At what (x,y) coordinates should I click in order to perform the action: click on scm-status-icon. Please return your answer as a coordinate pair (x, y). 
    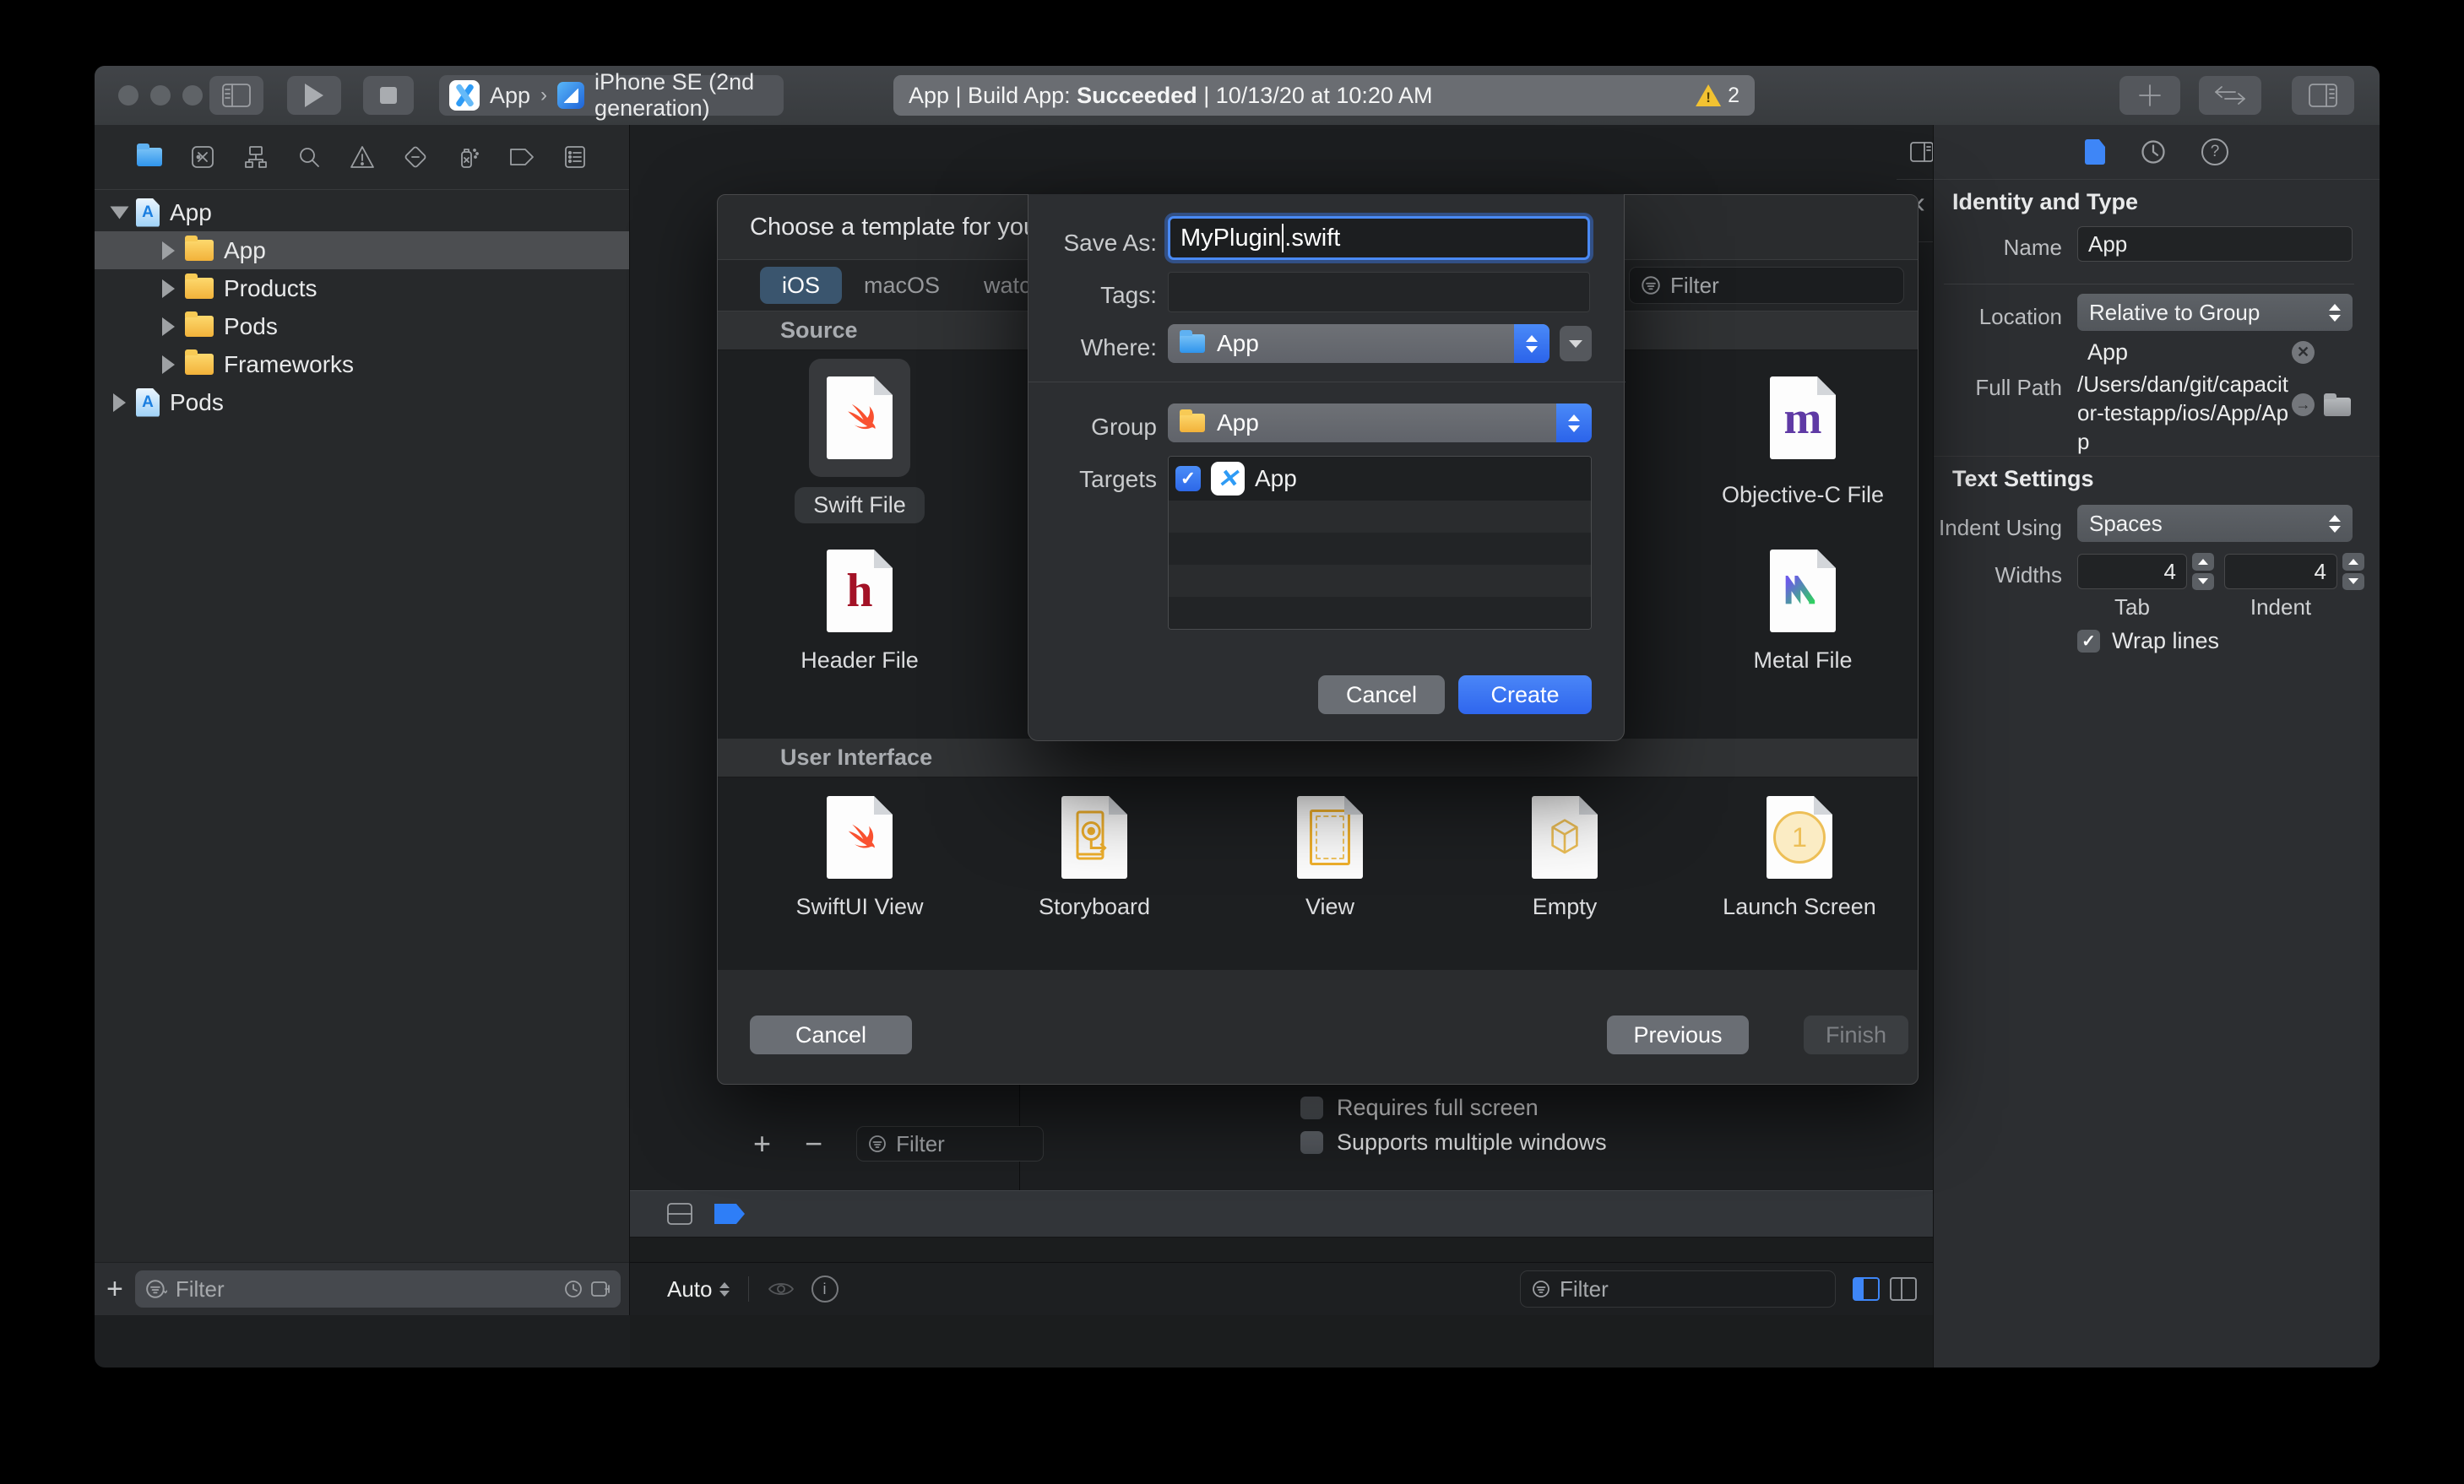
    Looking at the image, I should click on (600, 1289).